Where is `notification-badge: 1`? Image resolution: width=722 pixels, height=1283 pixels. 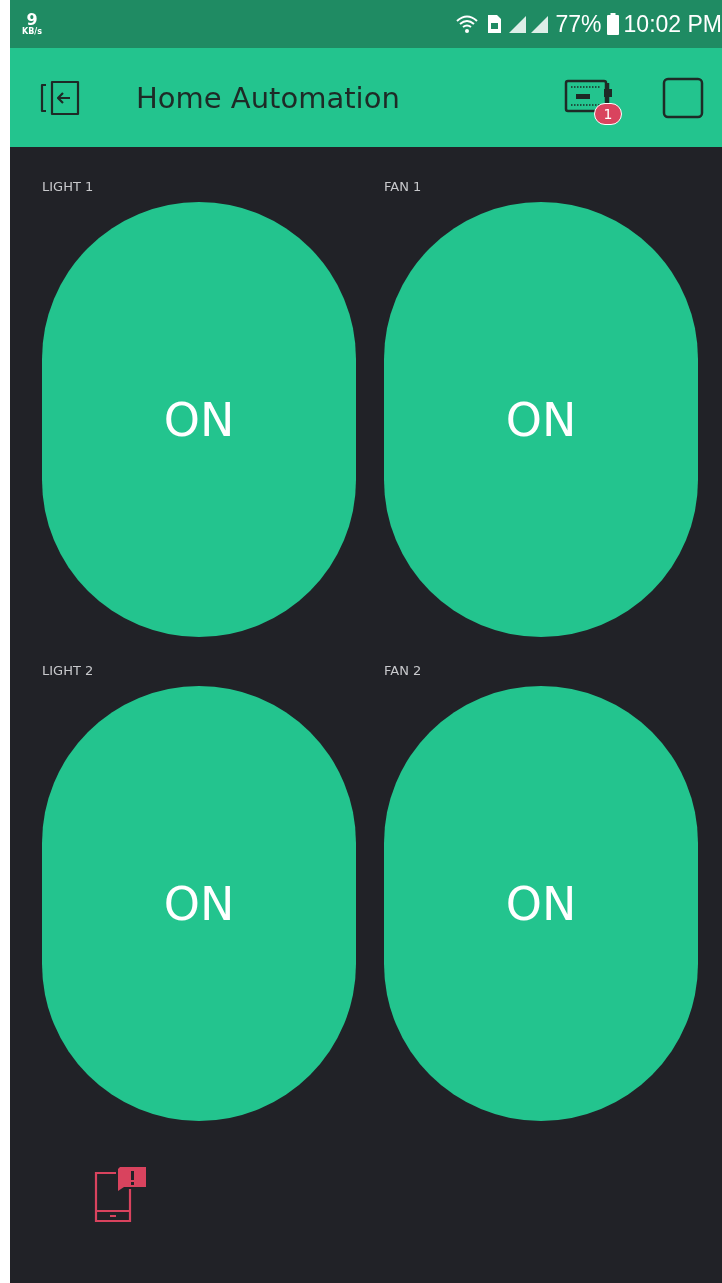
notification-badge: 1 is located at coordinates (608, 113).